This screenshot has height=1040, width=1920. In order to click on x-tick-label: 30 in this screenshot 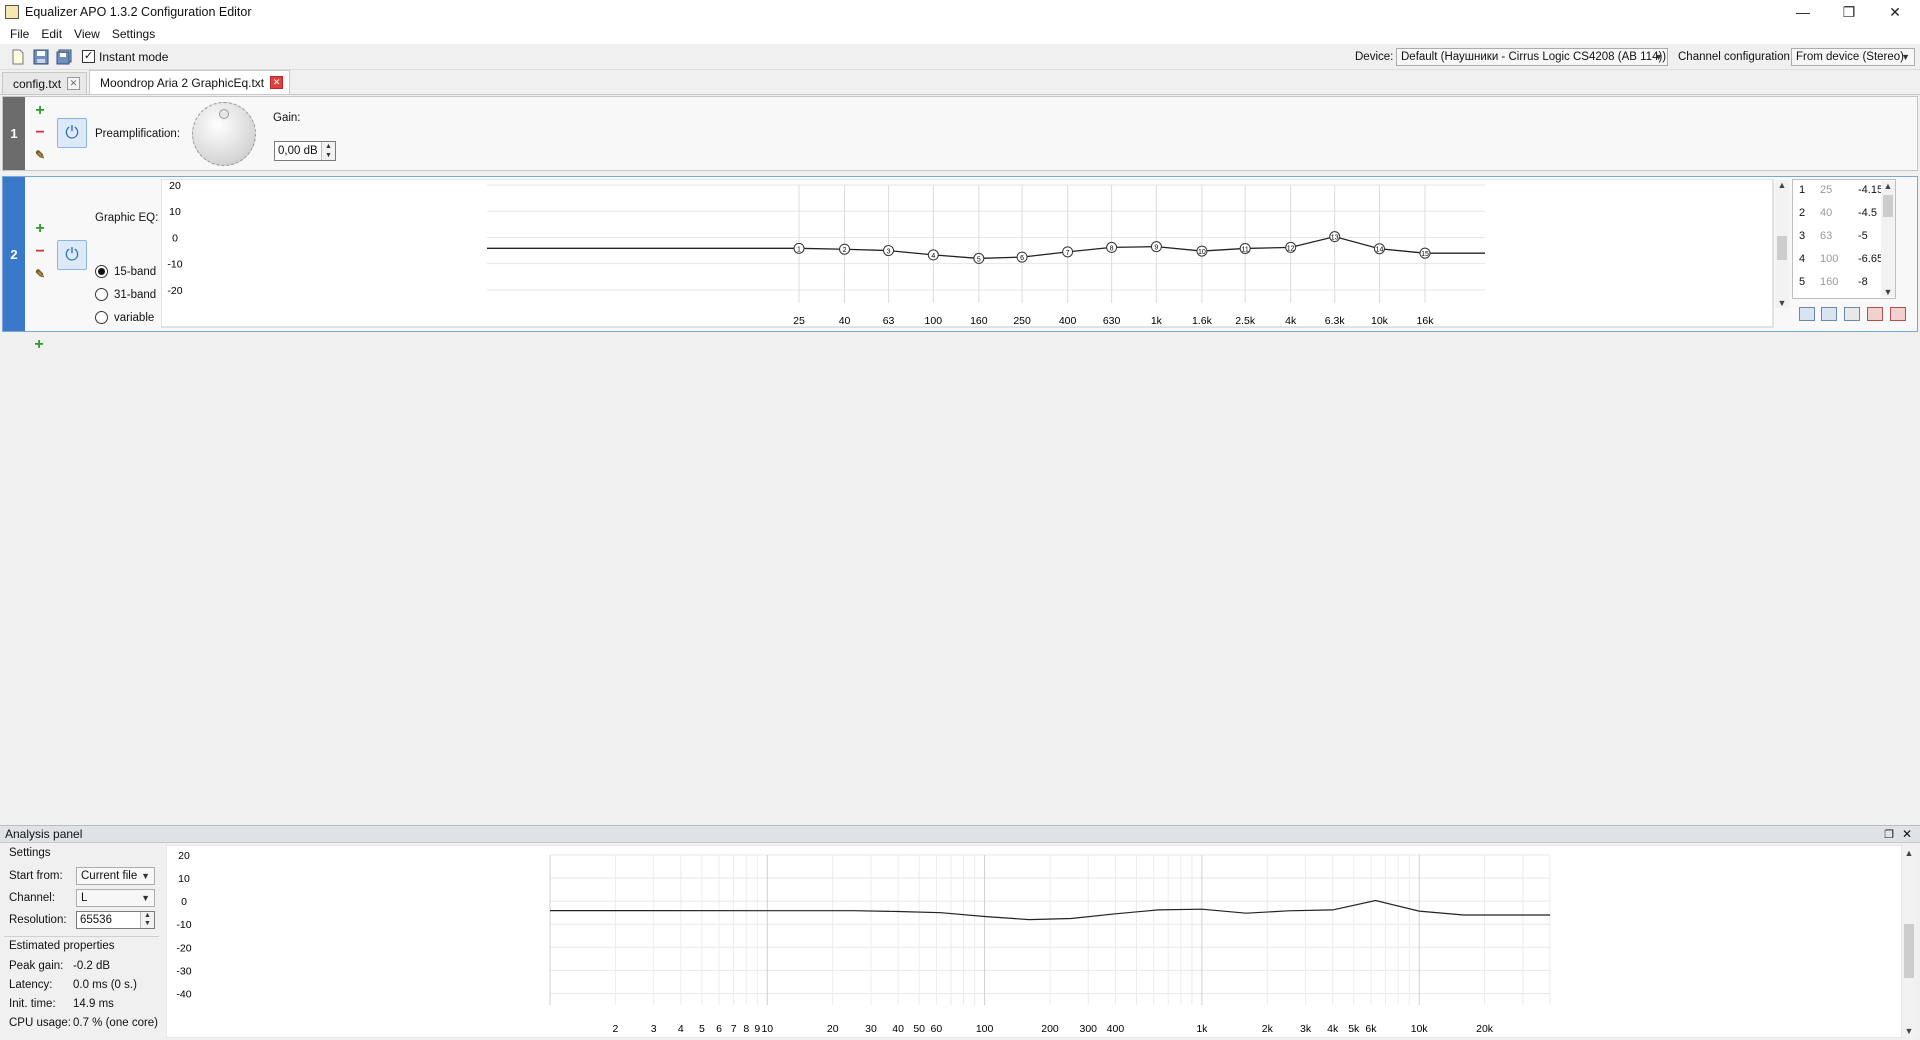, I will do `click(871, 1029)`.